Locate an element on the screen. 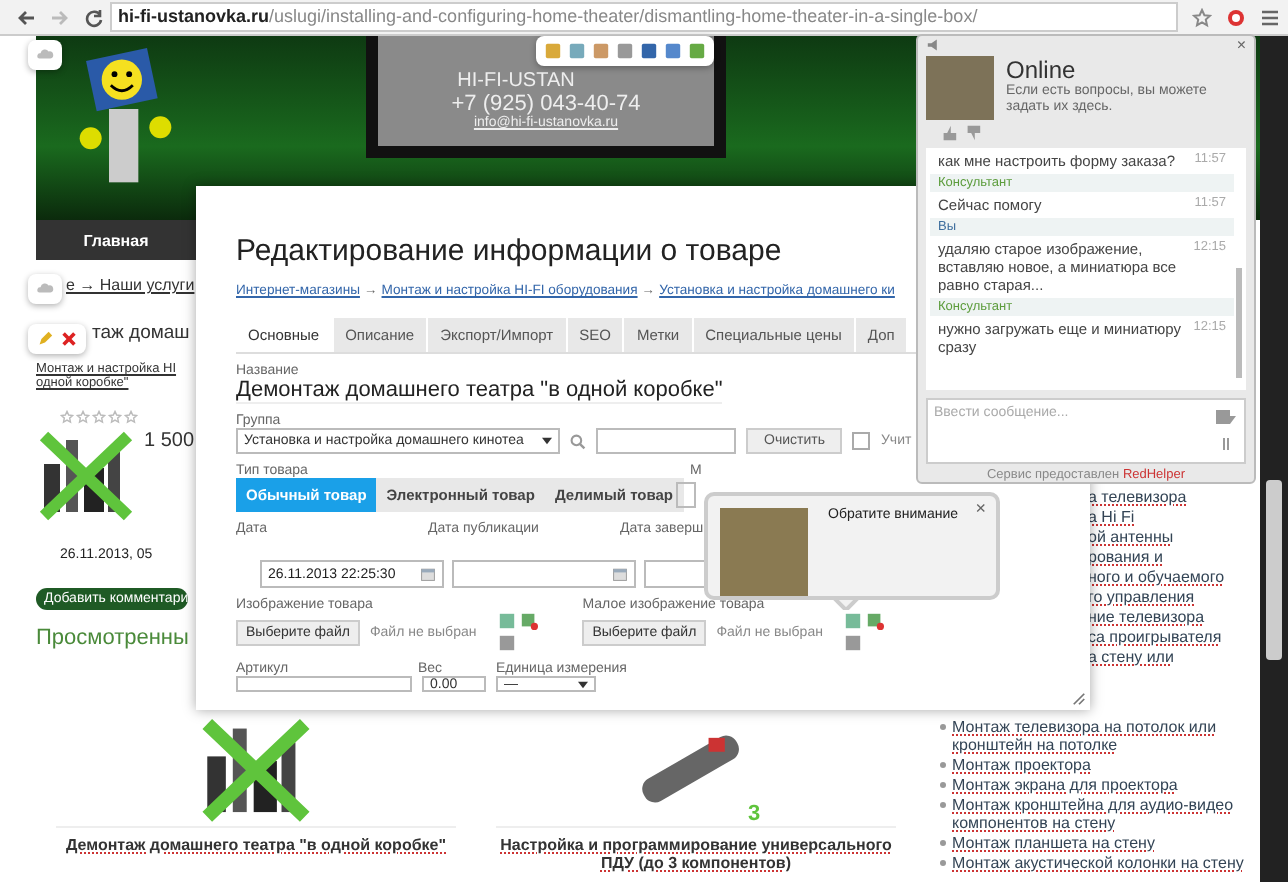 The image size is (1288, 882). page-heading: таж домаш is located at coordinates (141, 333).